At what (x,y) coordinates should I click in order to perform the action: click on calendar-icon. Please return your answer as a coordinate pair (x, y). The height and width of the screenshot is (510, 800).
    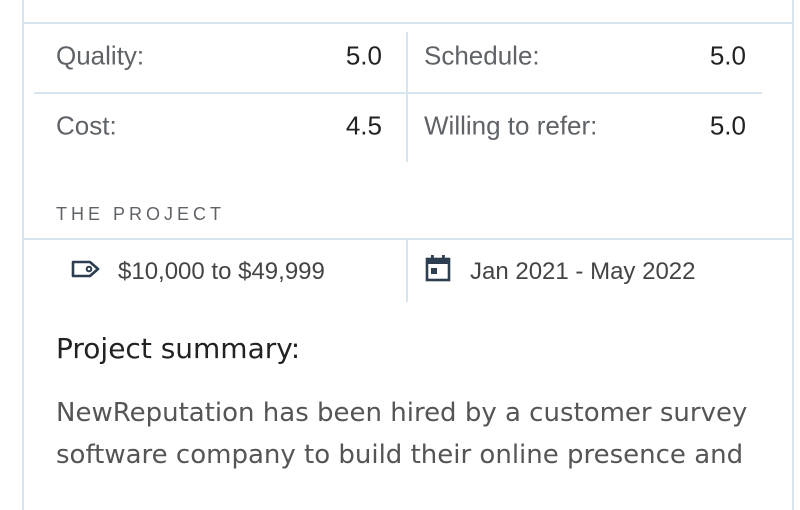
    Looking at the image, I should click on (438, 270).